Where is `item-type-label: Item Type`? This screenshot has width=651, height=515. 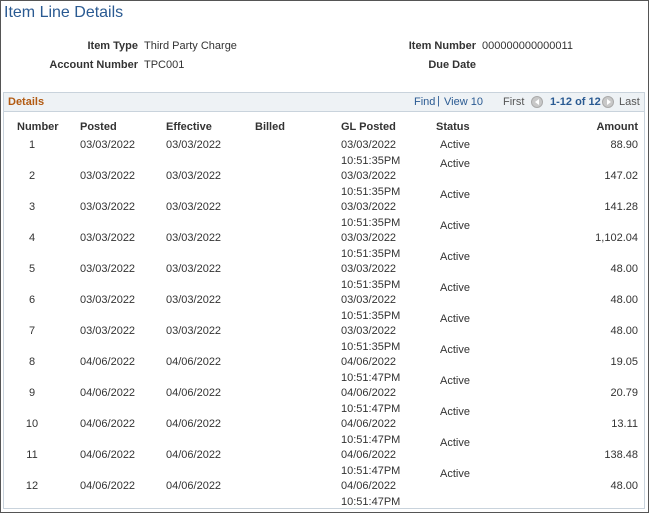 item-type-label: Item Type is located at coordinates (112, 46).